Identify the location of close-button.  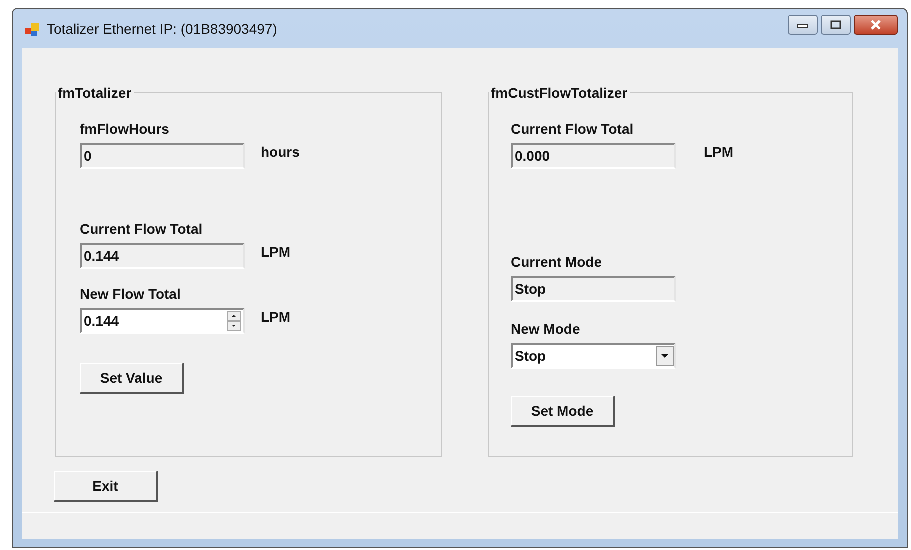
(876, 24).